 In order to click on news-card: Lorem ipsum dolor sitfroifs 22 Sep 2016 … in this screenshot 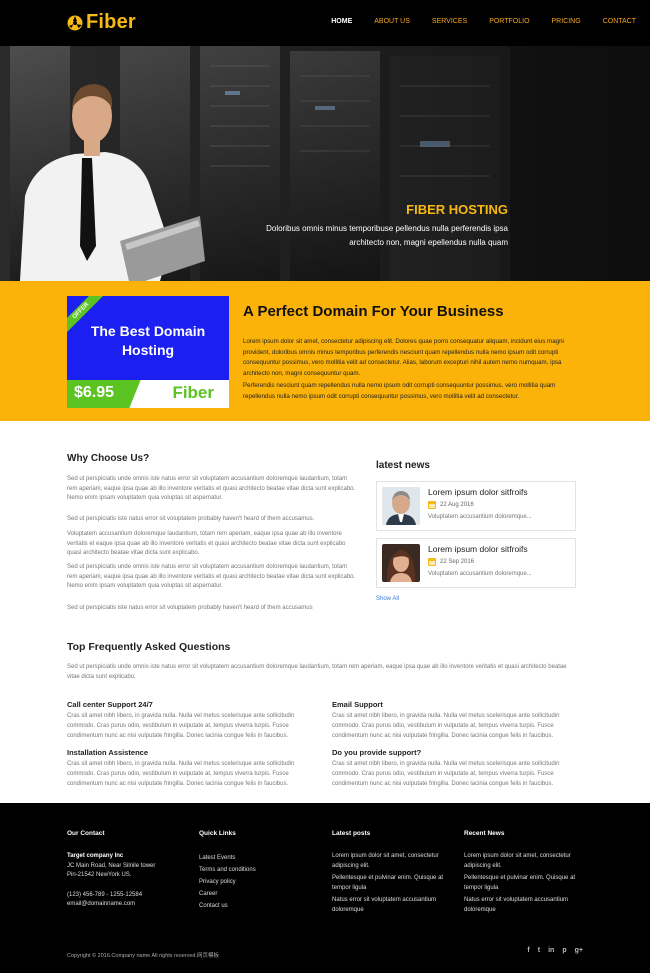, I will do `click(476, 563)`.